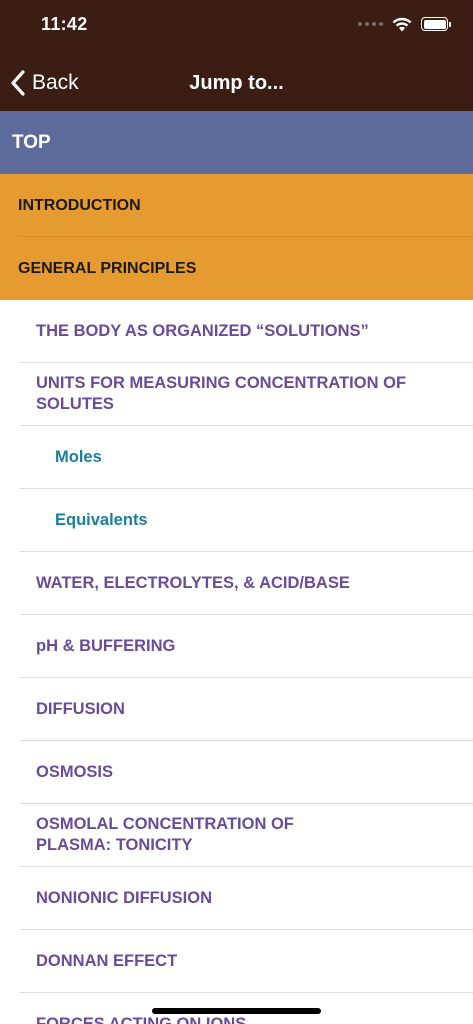  What do you see at coordinates (246, 646) in the screenshot?
I see `list-item: pH & BUFFERING` at bounding box center [246, 646].